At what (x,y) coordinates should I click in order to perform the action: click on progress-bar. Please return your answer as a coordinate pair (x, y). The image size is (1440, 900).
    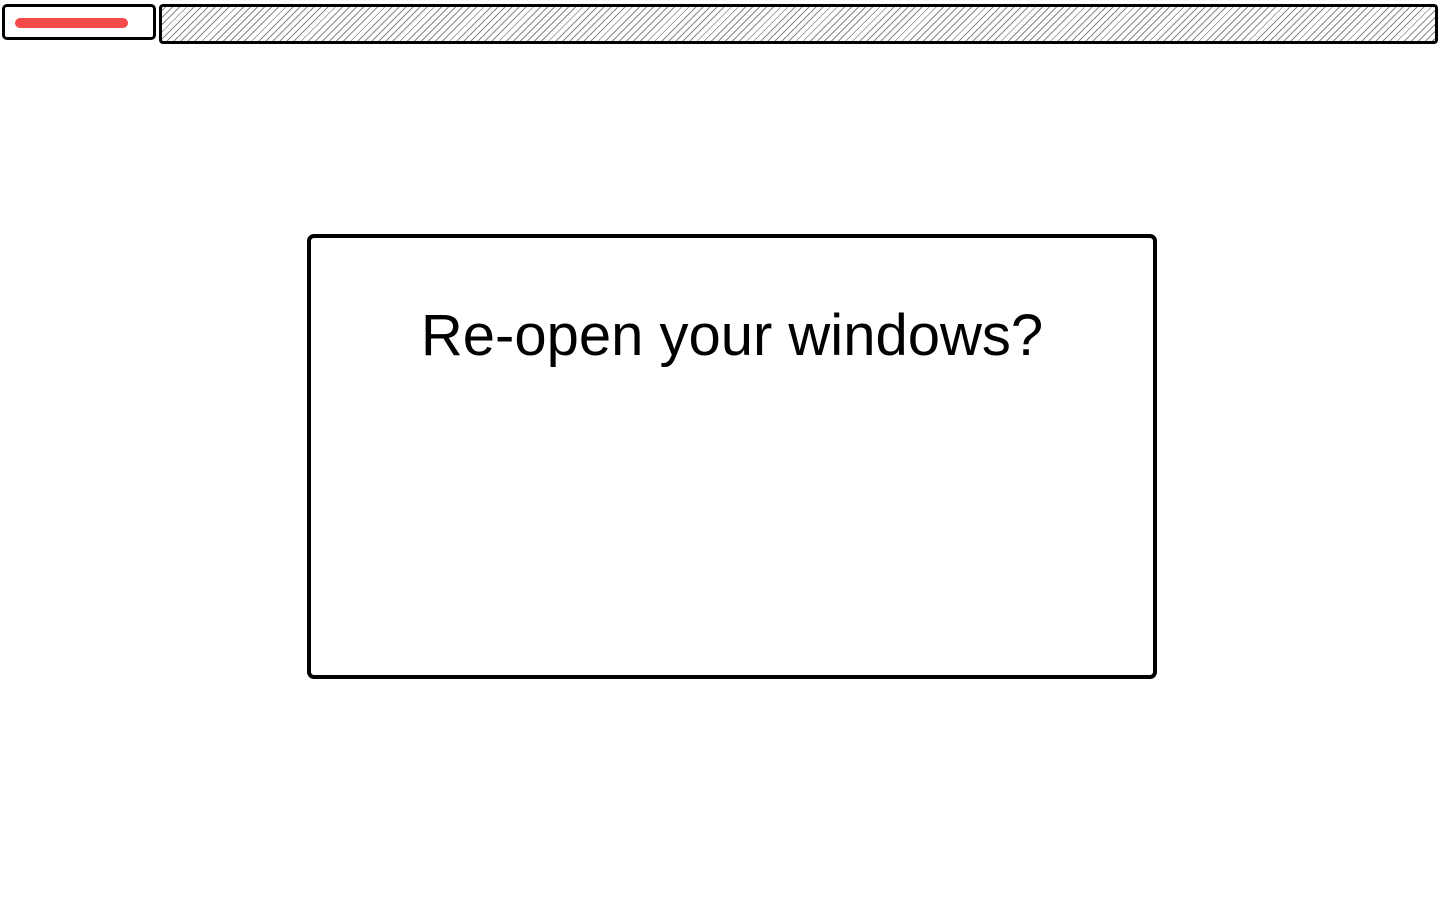
    Looking at the image, I should click on (79, 22).